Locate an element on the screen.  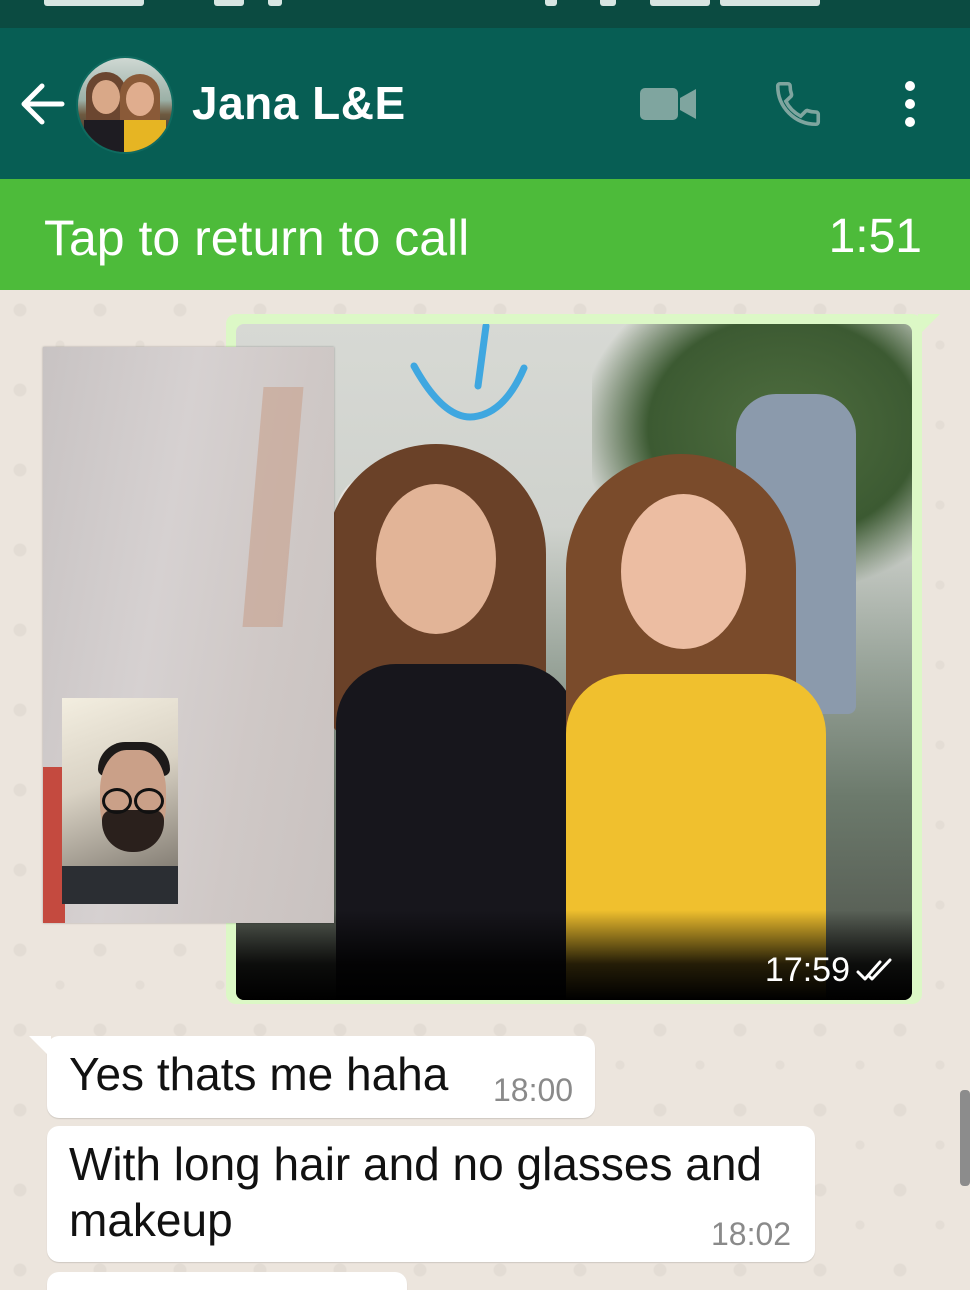
return-to-call-text: Tap to return to call is located at coordinates (257, 238).